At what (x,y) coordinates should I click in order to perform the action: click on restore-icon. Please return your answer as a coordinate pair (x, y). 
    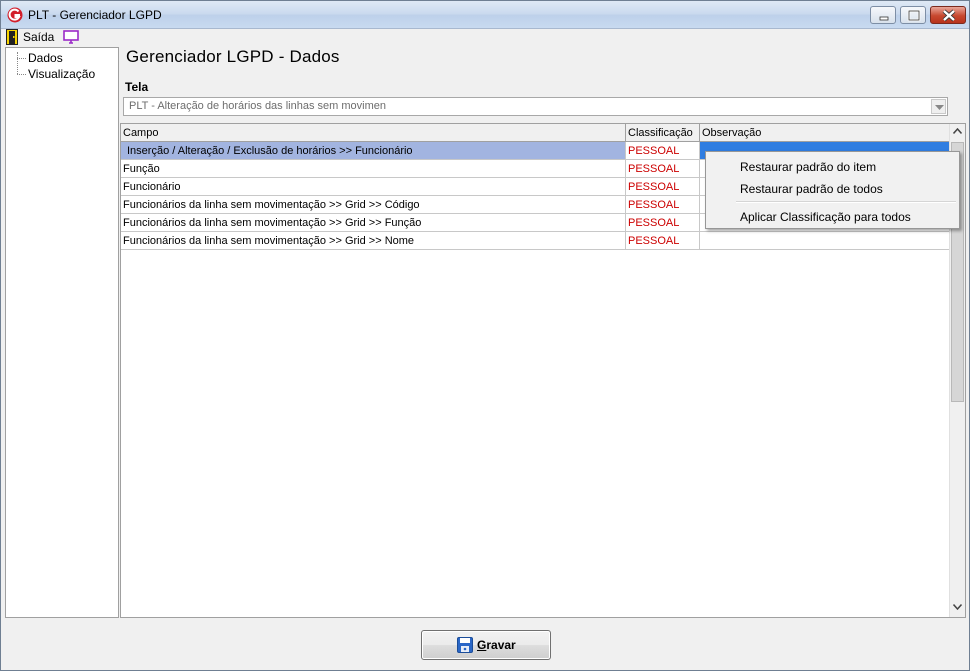
    Looking at the image, I should click on (914, 15).